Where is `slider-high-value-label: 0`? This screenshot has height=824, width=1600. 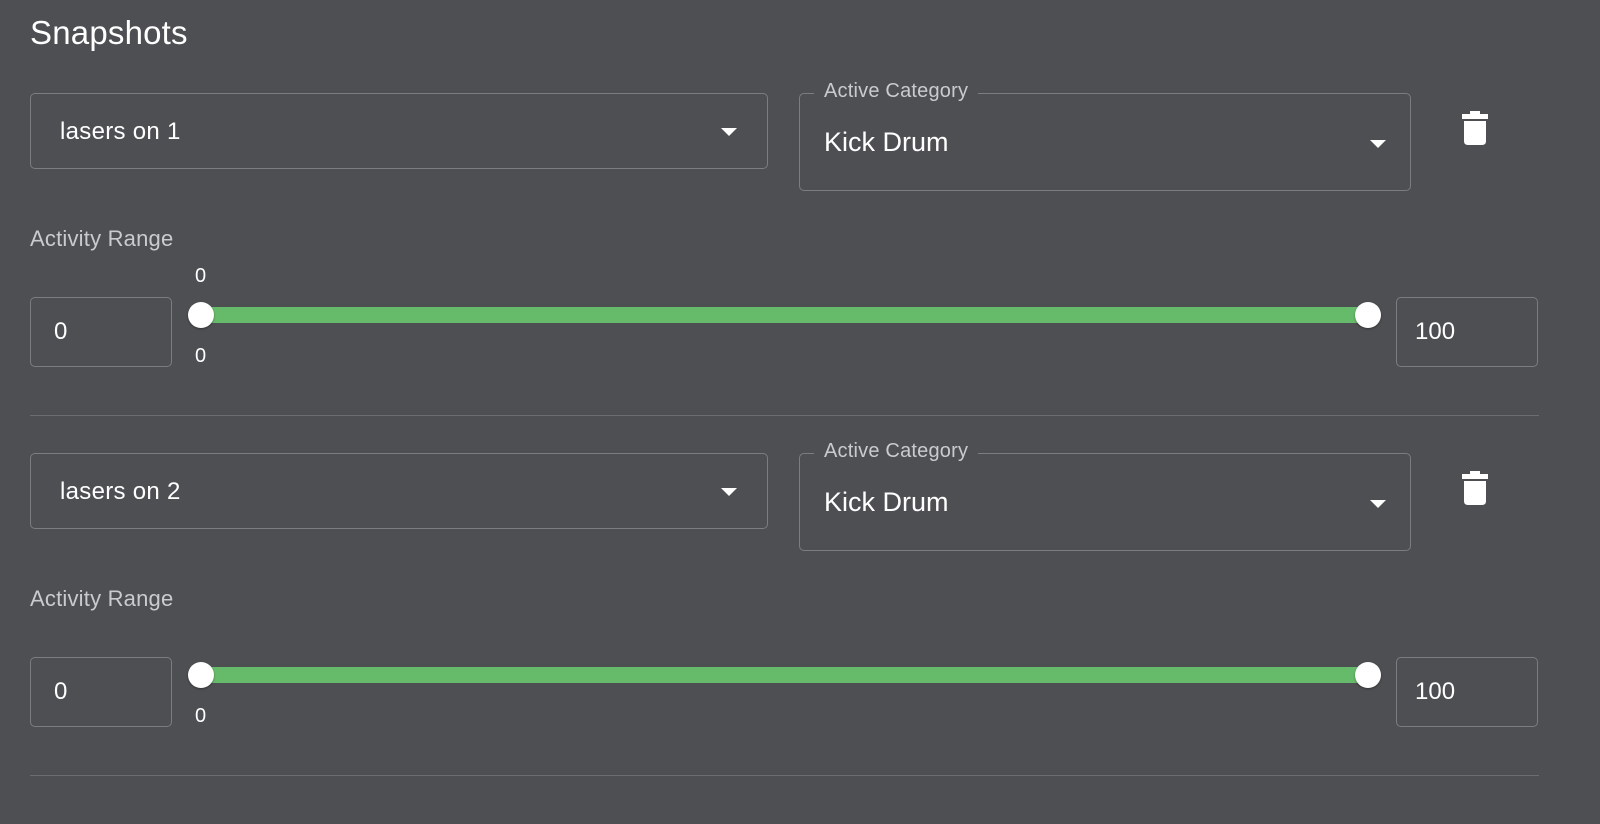
slider-high-value-label: 0 is located at coordinates (201, 276).